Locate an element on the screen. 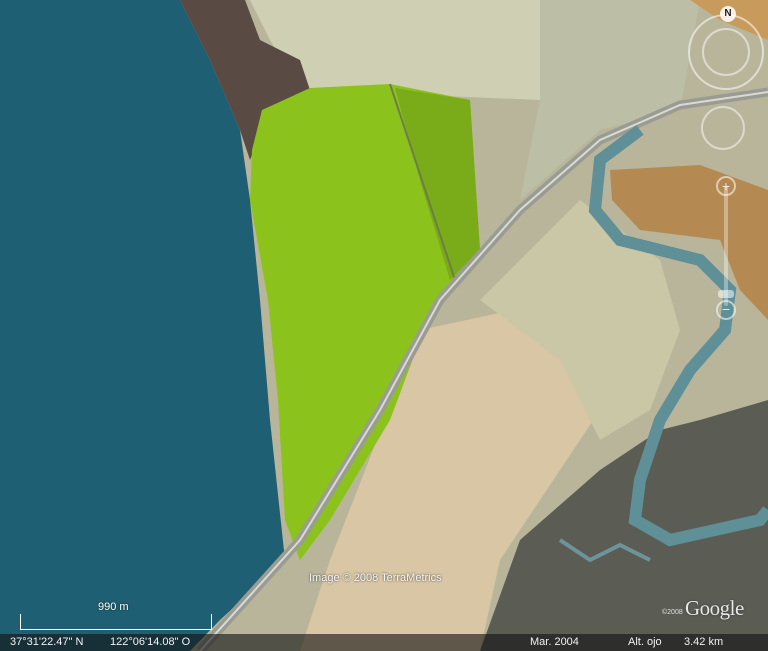 The height and width of the screenshot is (651, 768). logo-copyright-small: ©2008 is located at coordinates (672, 612).